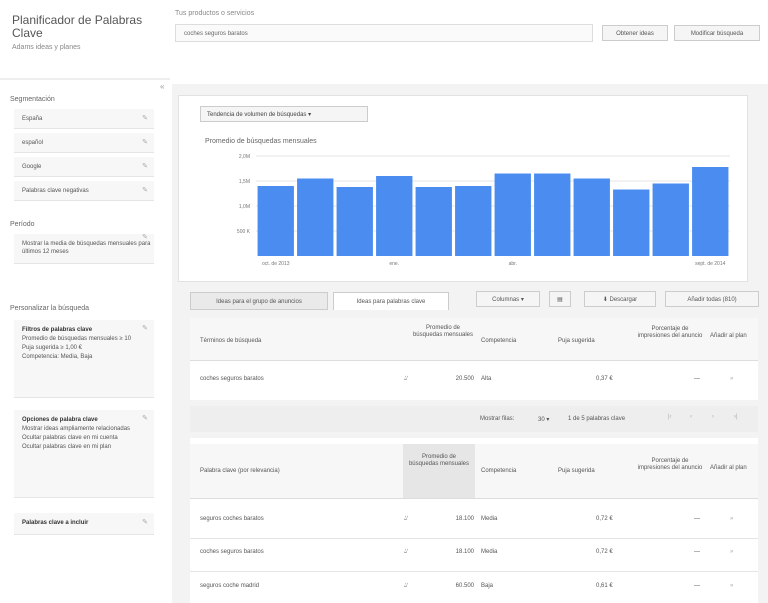  What do you see at coordinates (84, 167) in the screenshot?
I see `targeting-item-network: Google ✎` at bounding box center [84, 167].